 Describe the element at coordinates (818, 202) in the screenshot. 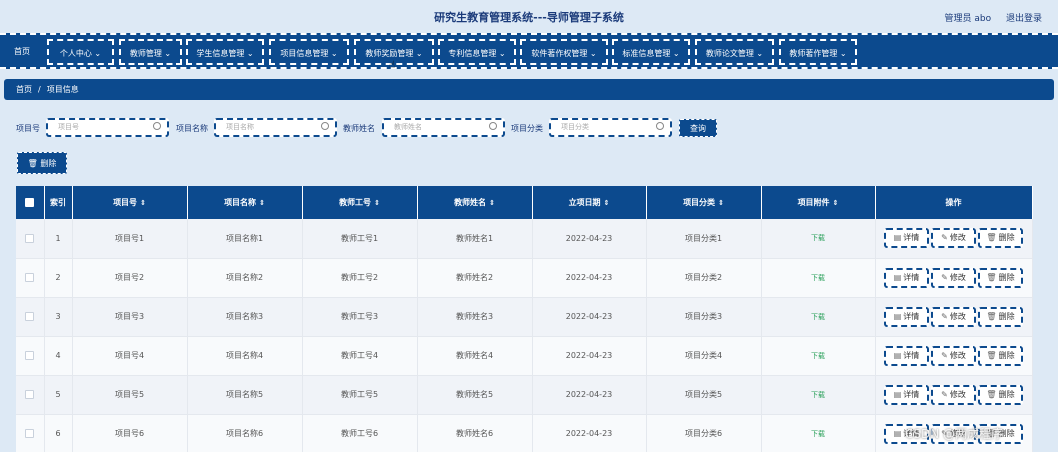

I see `header-attachment: 项目附件 ⇕` at that location.